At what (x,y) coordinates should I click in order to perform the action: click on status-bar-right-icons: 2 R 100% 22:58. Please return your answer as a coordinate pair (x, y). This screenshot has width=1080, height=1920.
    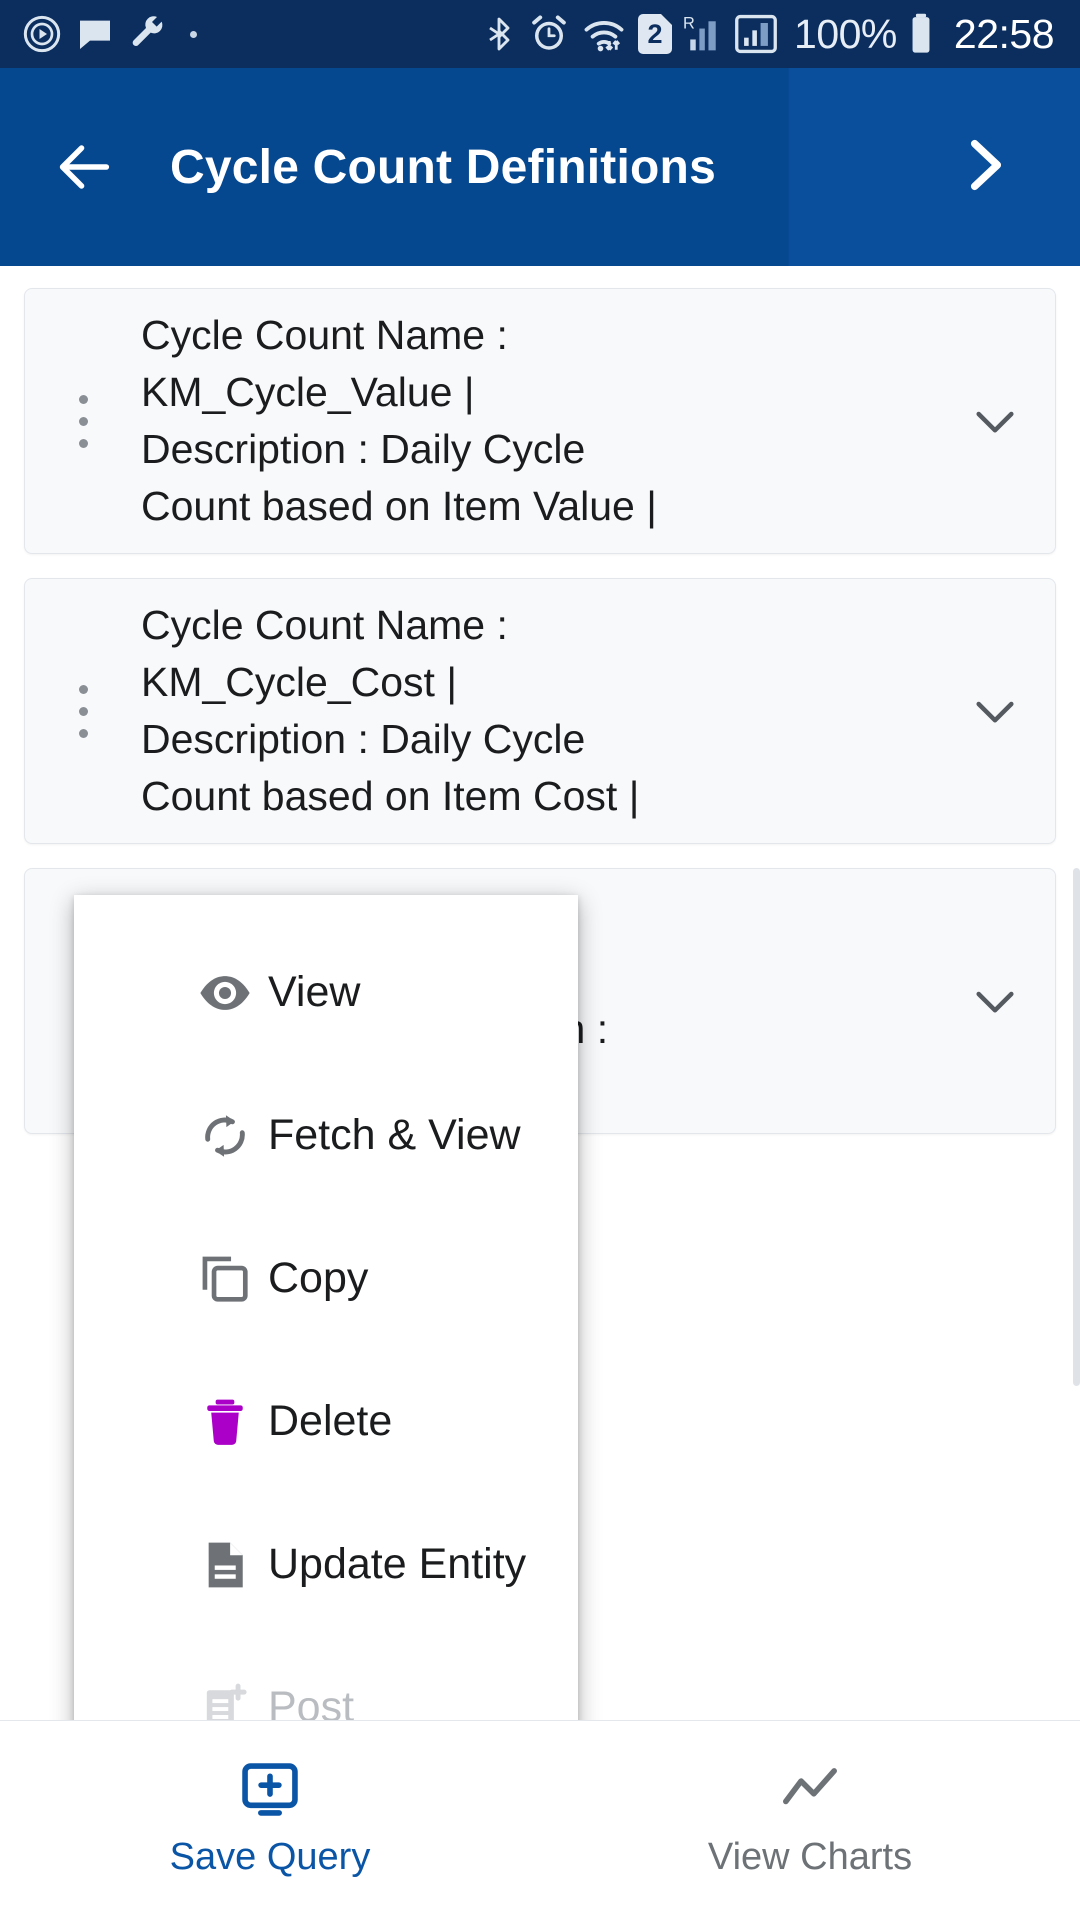
    Looking at the image, I should click on (768, 34).